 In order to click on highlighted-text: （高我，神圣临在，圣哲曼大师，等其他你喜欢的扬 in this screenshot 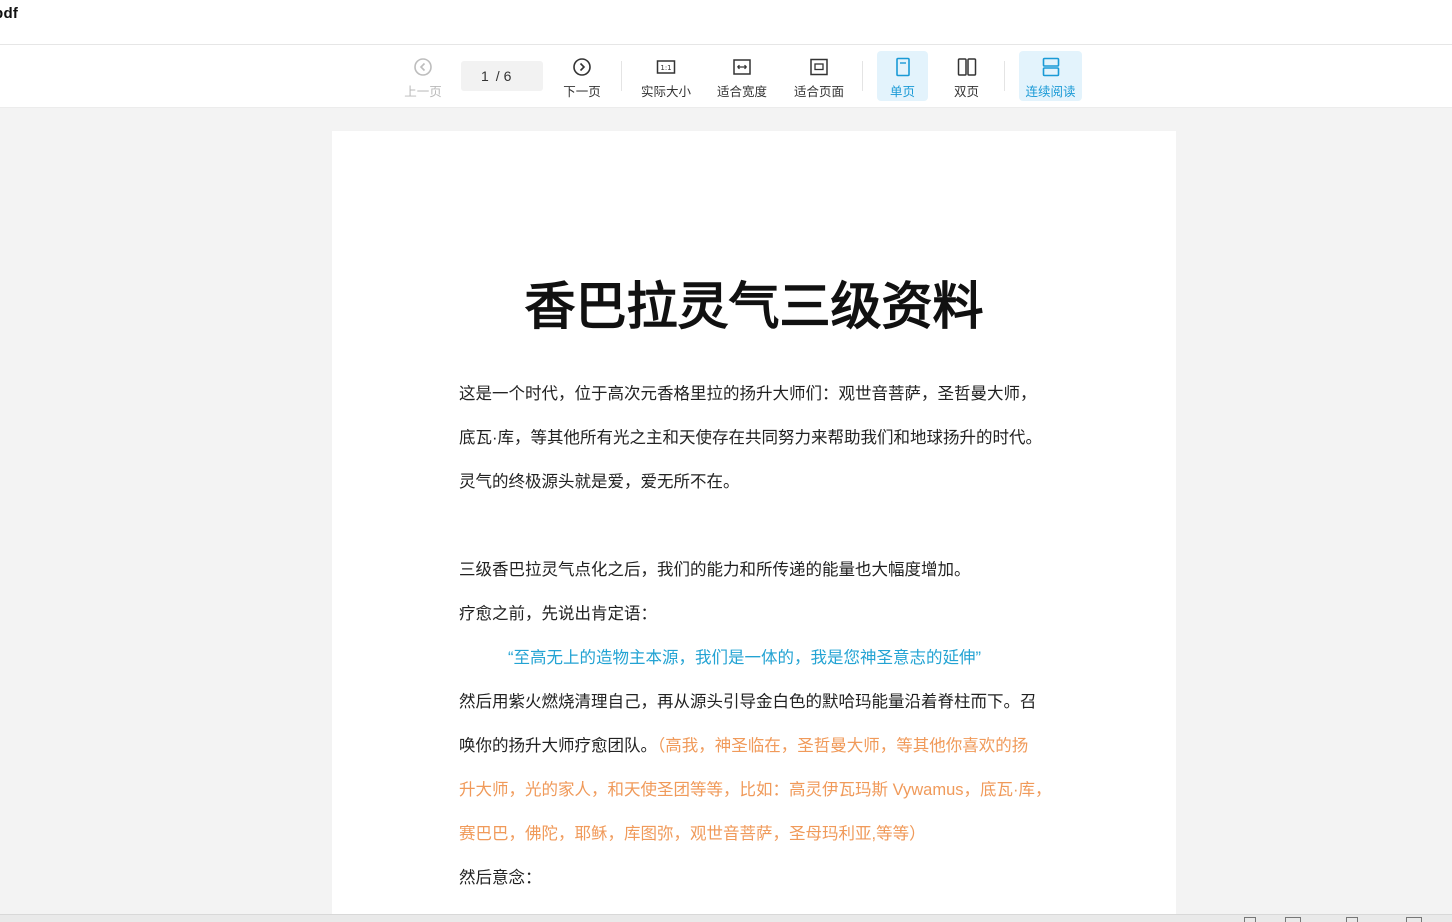, I will do `click(843, 746)`.